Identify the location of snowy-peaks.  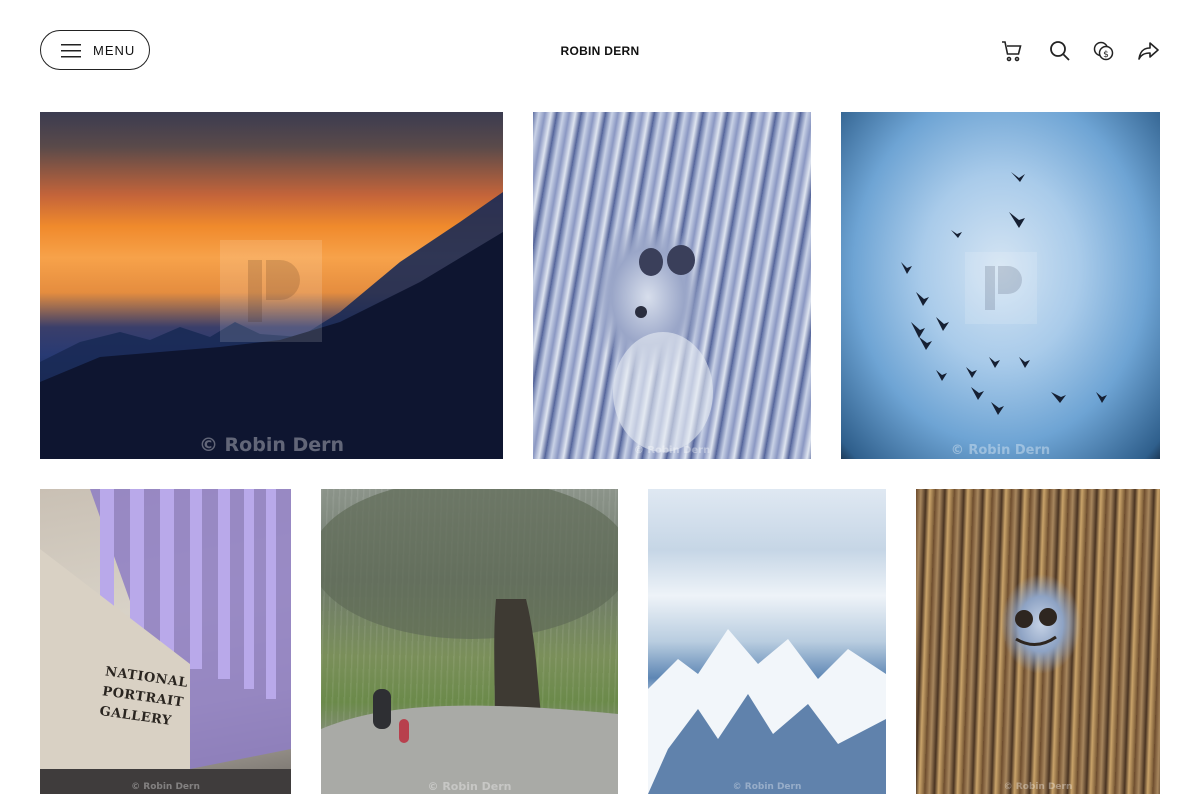
(767, 711).